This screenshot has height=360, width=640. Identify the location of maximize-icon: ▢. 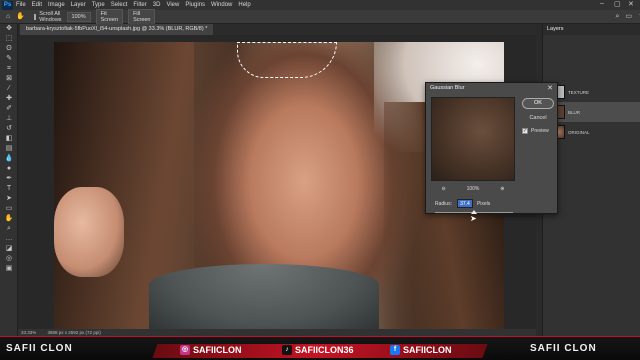
(617, 4).